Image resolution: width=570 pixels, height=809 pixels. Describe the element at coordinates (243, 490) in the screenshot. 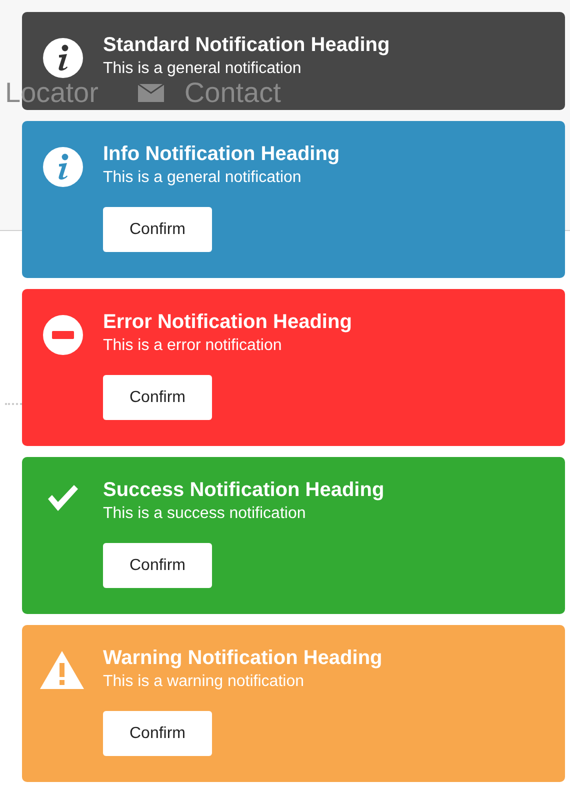

I see `notification-heading: Success Notification Heading` at that location.